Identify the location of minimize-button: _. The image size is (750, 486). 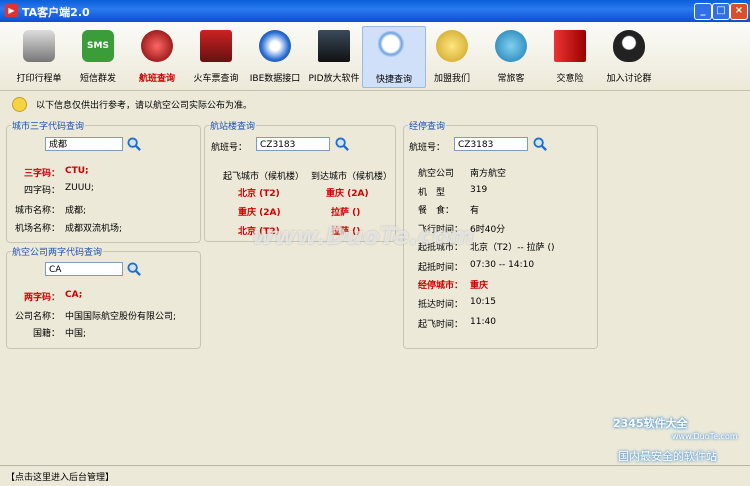
(703, 11).